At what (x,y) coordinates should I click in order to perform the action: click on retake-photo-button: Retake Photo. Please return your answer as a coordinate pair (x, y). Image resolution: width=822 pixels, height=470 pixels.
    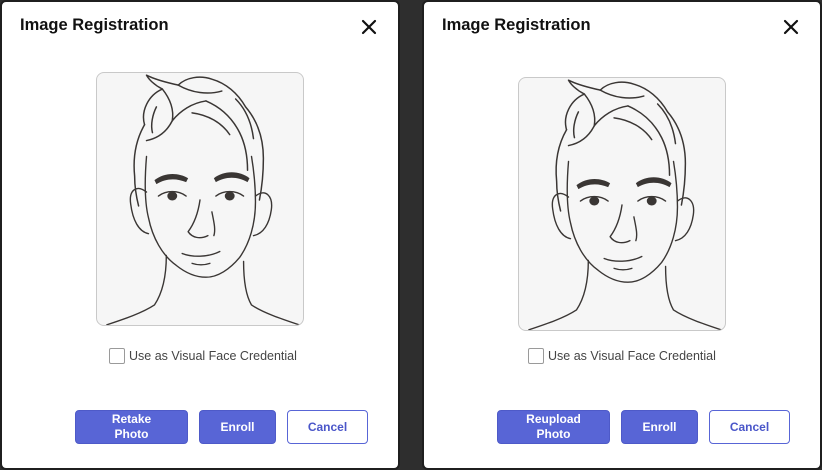
    Looking at the image, I should click on (131, 427).